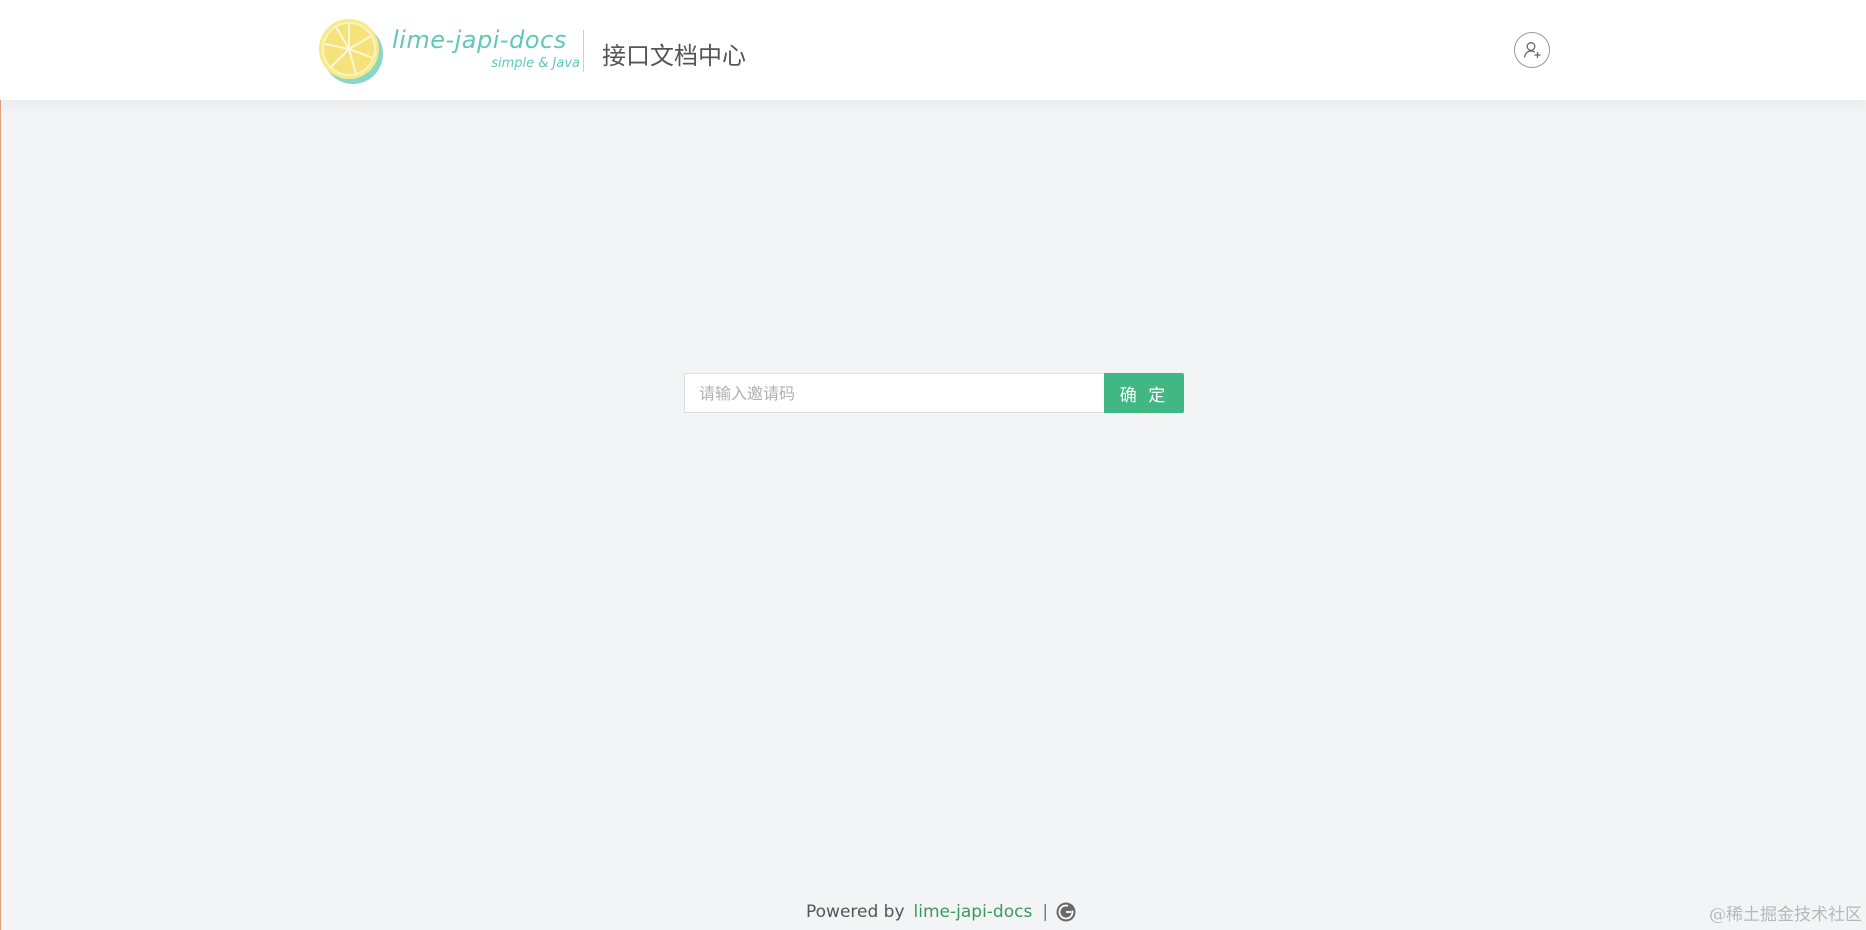  Describe the element at coordinates (933, 50) in the screenshot. I see `top-header: lime-japi-docs simple & Java 接口文档中心` at that location.